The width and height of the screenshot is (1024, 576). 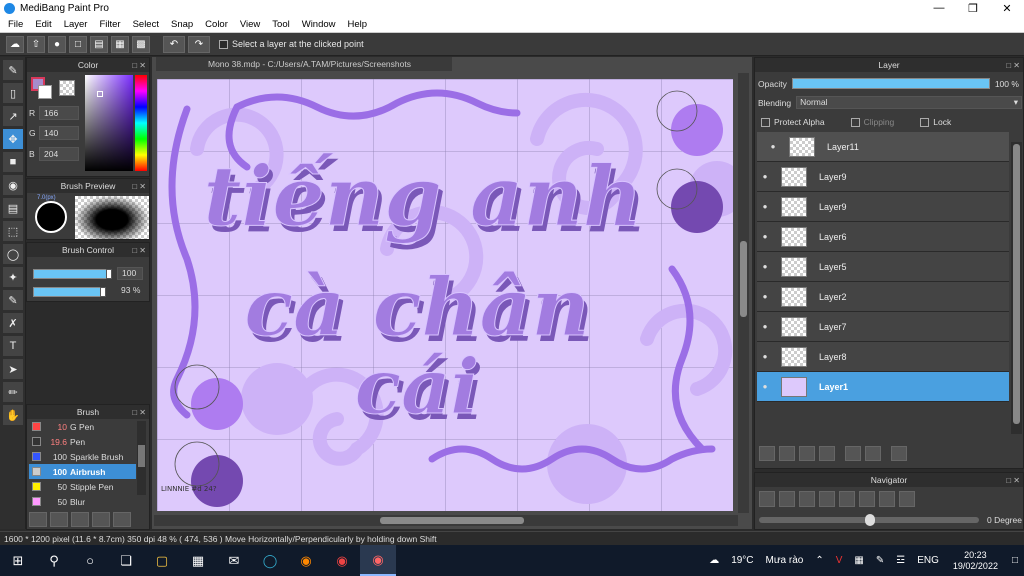 What do you see at coordinates (13, 254) in the screenshot?
I see `lasso-tool-icon: ◯` at bounding box center [13, 254].